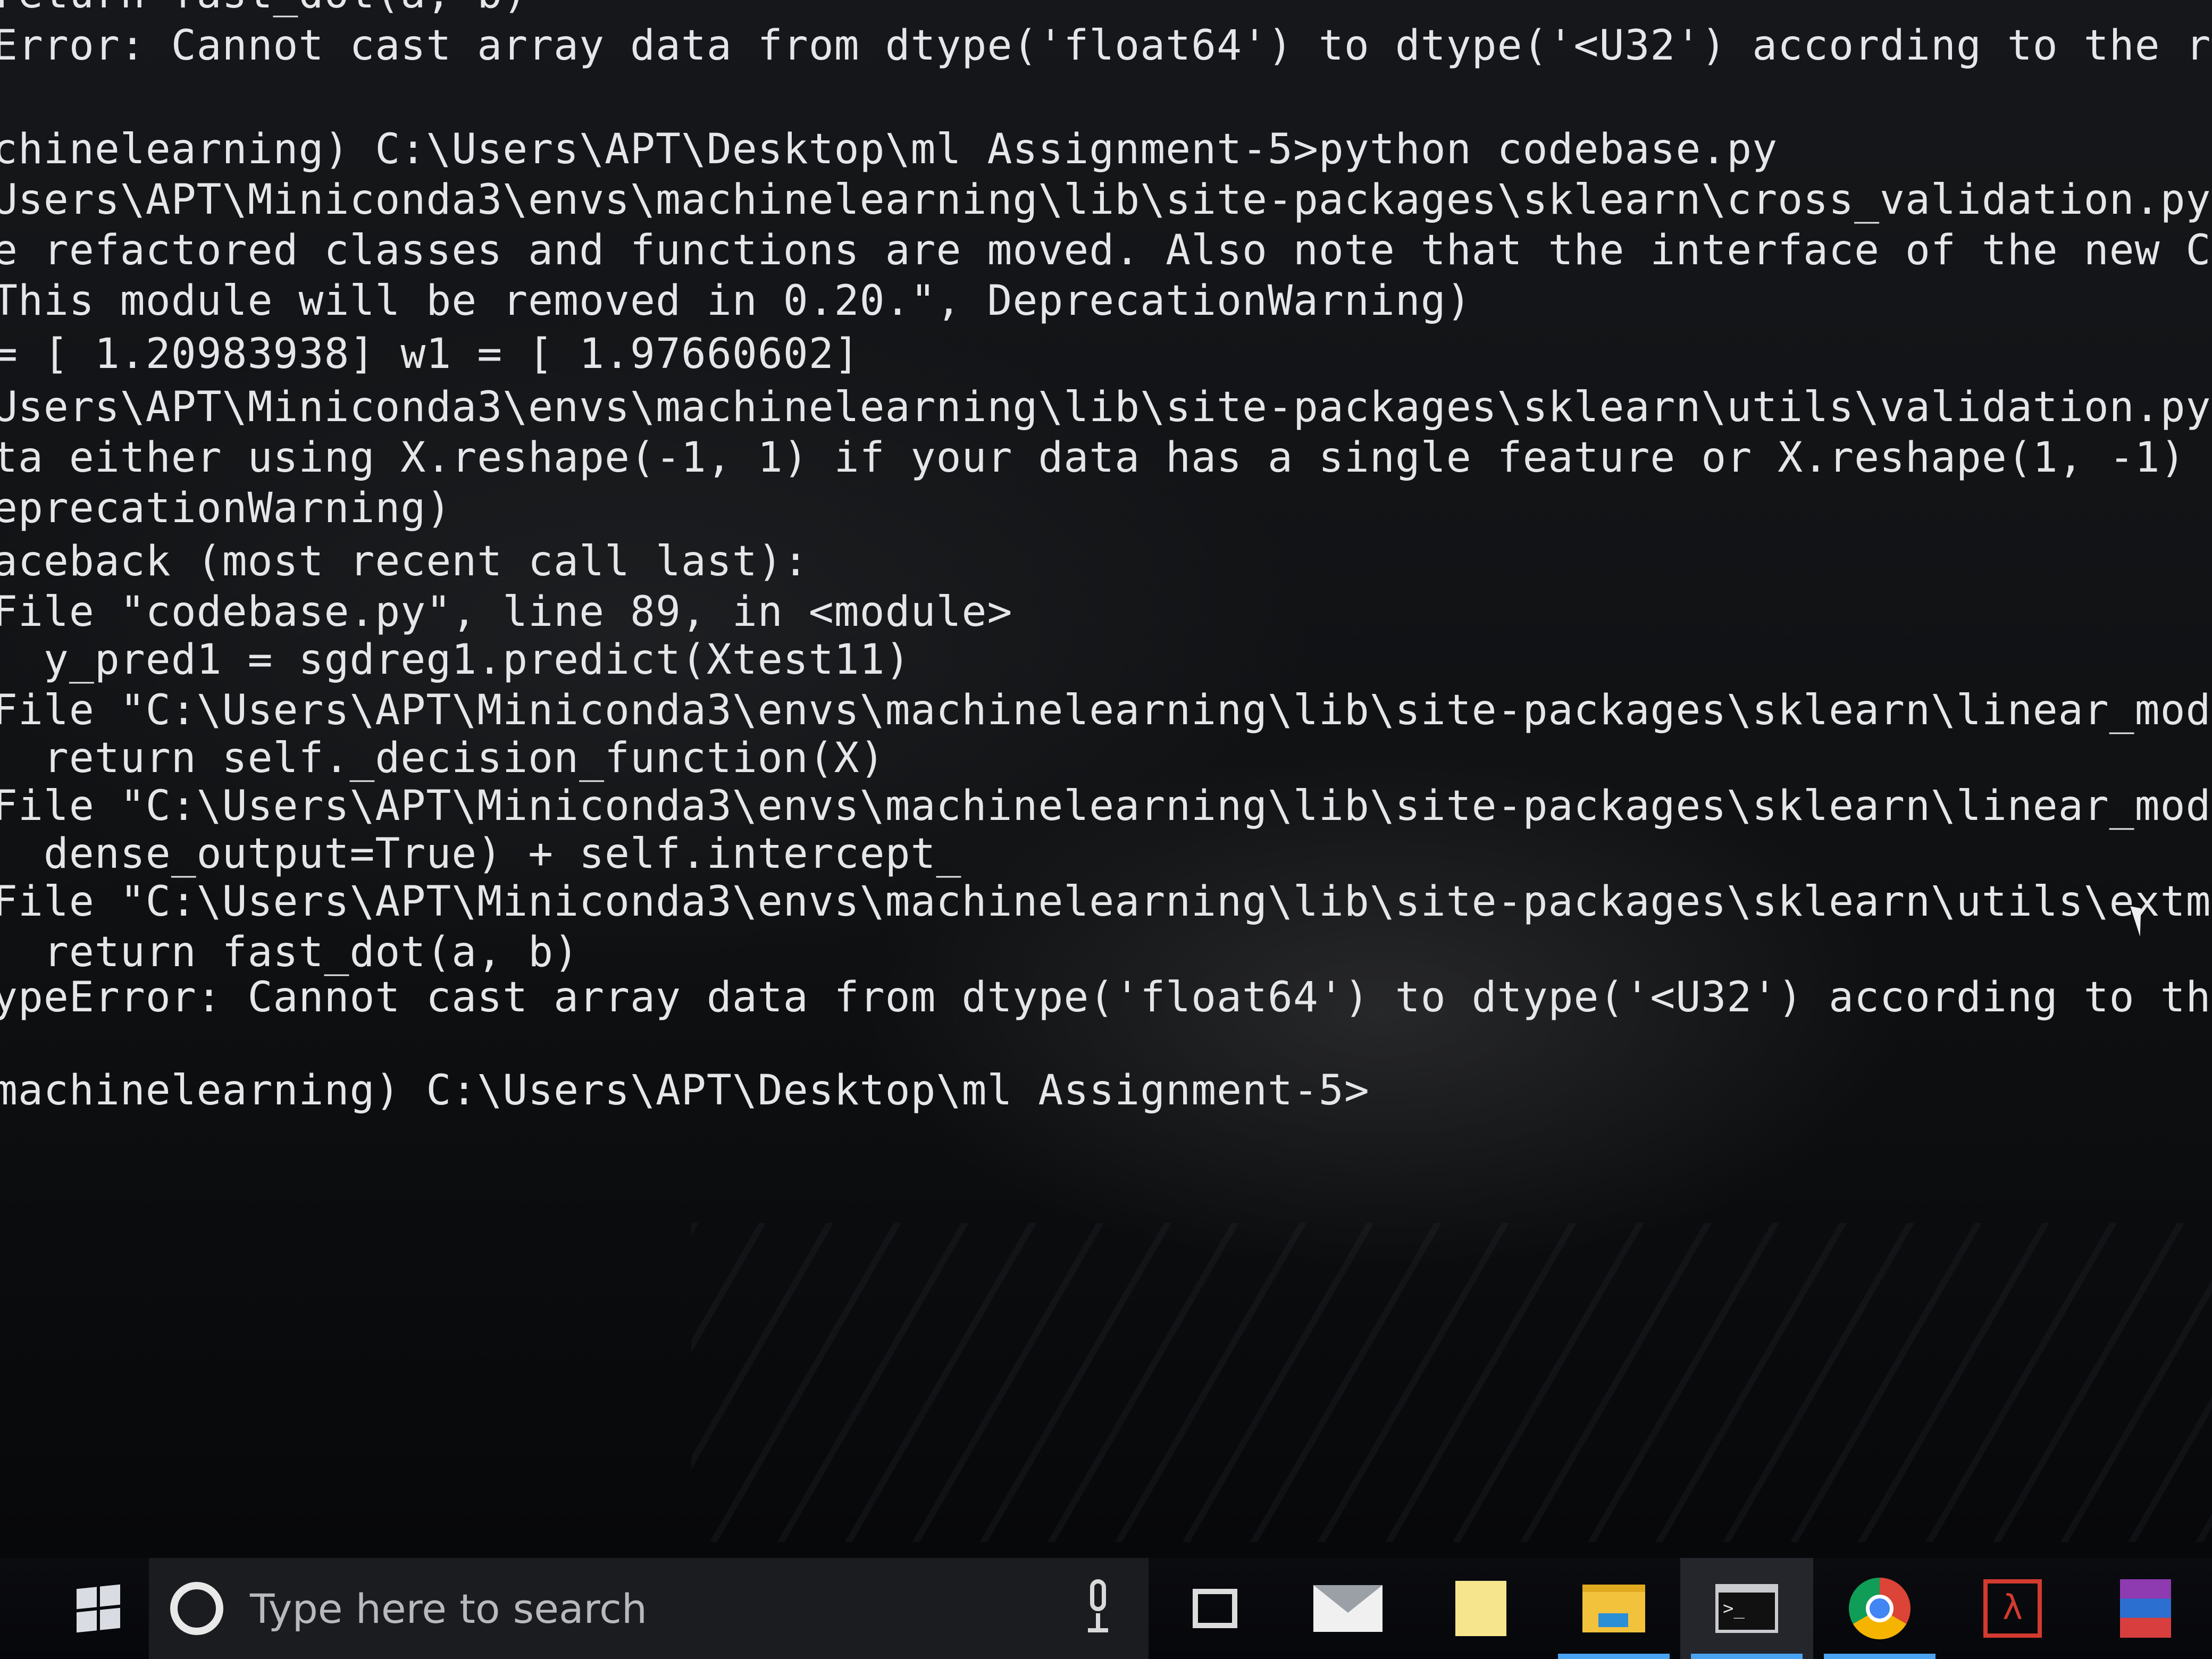 This screenshot has height=1659, width=2212. I want to click on terminal-line: return self._decision_function(X), so click(442, 758).